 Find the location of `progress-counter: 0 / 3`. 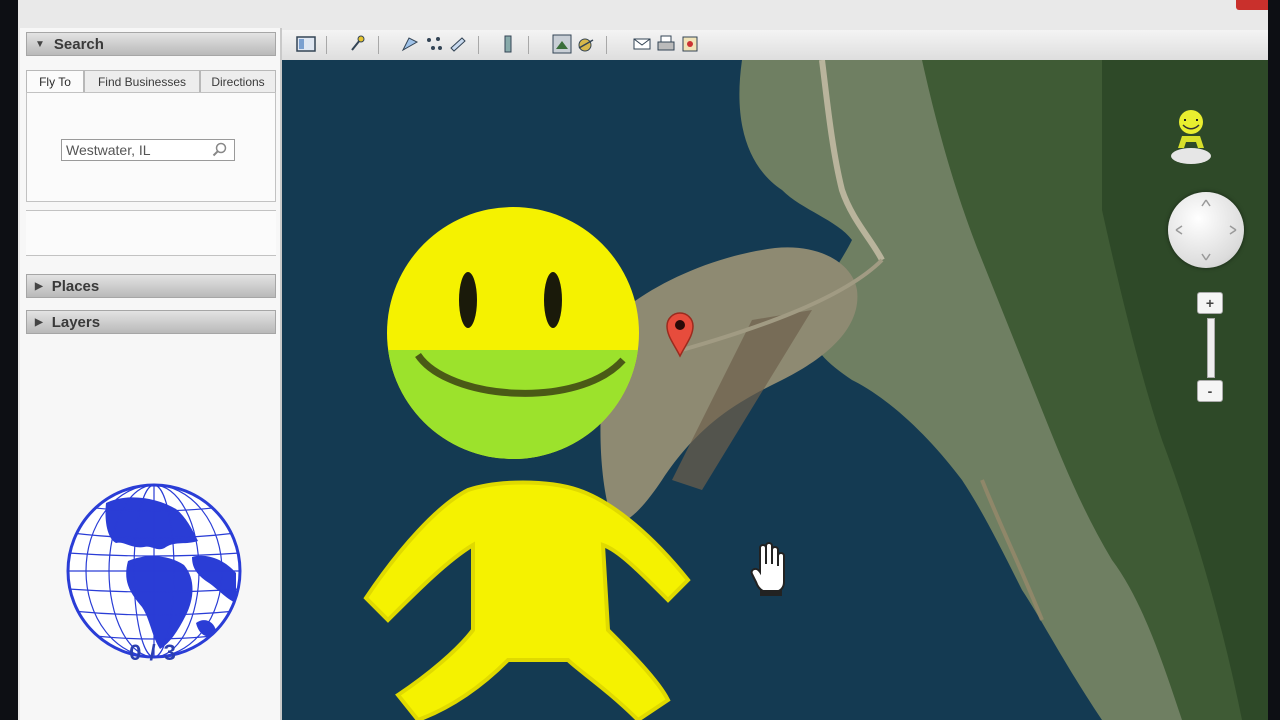

progress-counter: 0 / 3 is located at coordinates (153, 652).